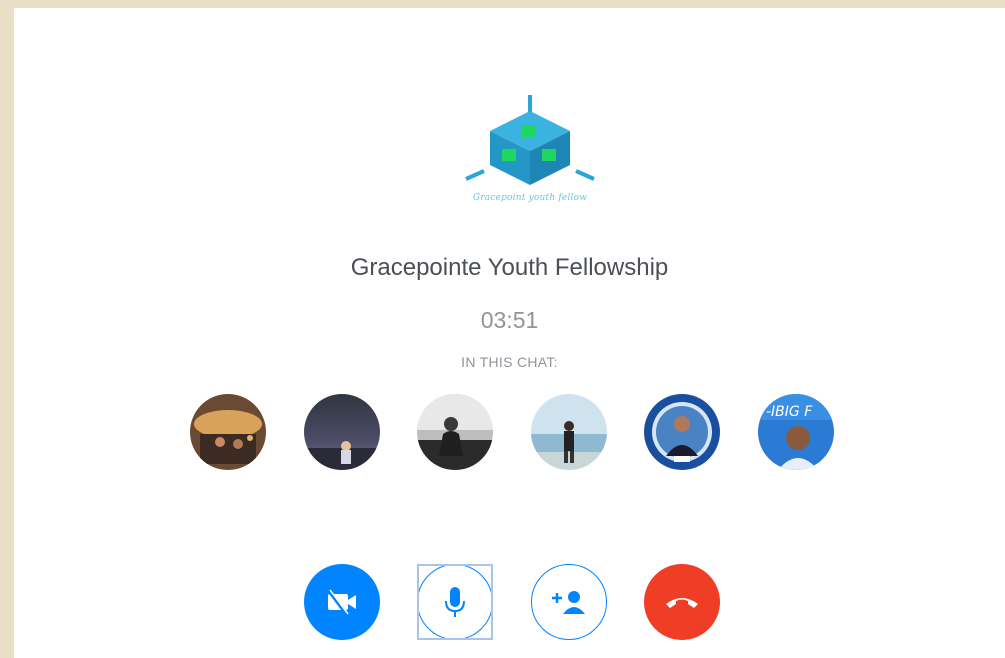 The height and width of the screenshot is (658, 1005). I want to click on cube-logo-icon, so click(530, 140).